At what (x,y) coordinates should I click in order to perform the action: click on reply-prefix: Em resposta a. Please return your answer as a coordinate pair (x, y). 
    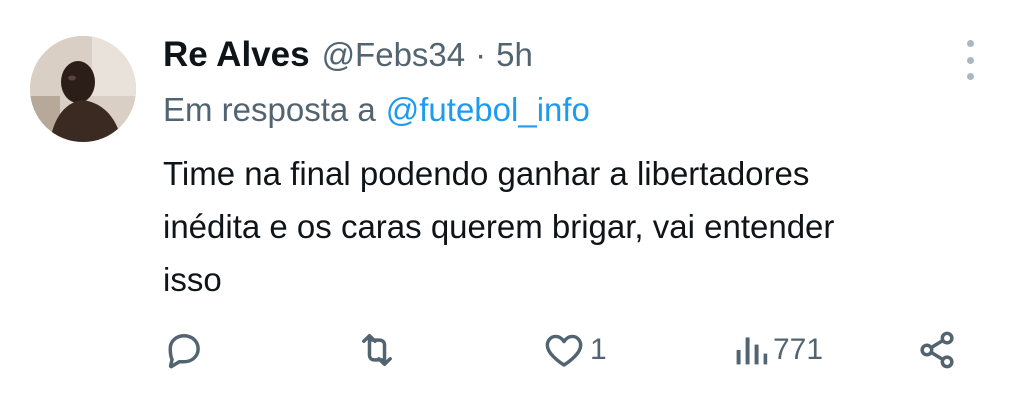
    Looking at the image, I should click on (269, 109).